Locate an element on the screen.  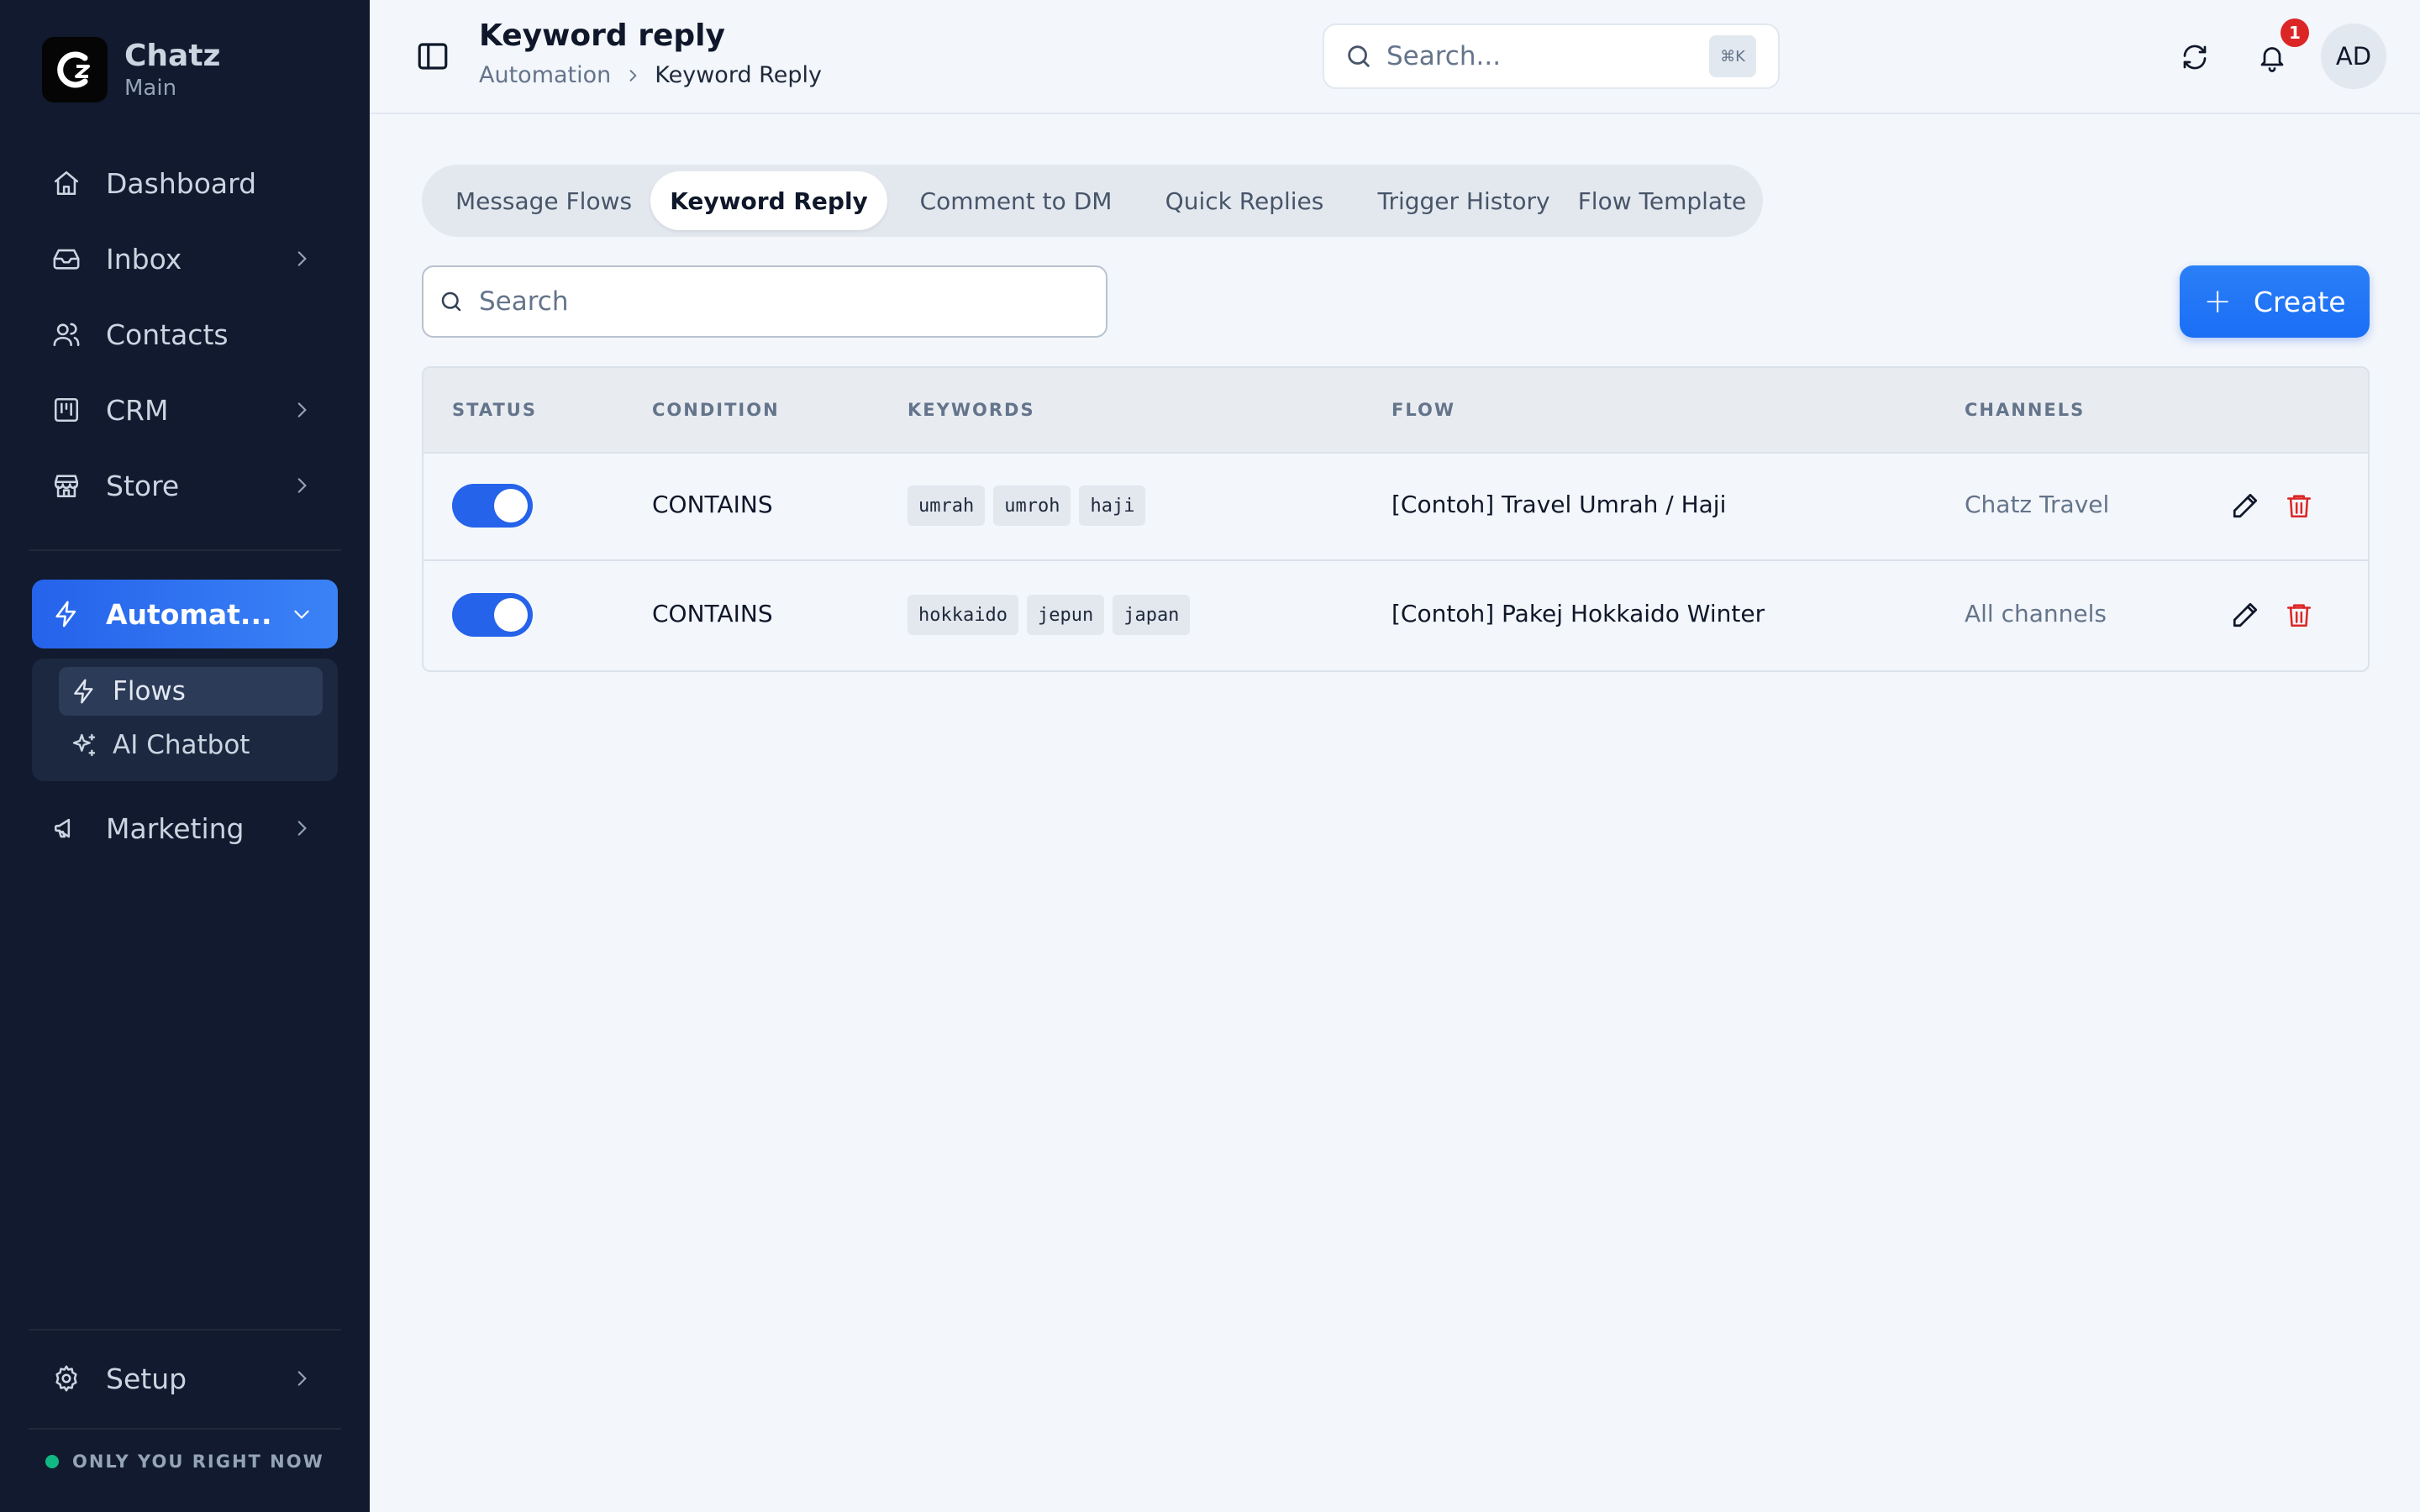
shortcut-hint: ⌘K is located at coordinates (1733, 56).